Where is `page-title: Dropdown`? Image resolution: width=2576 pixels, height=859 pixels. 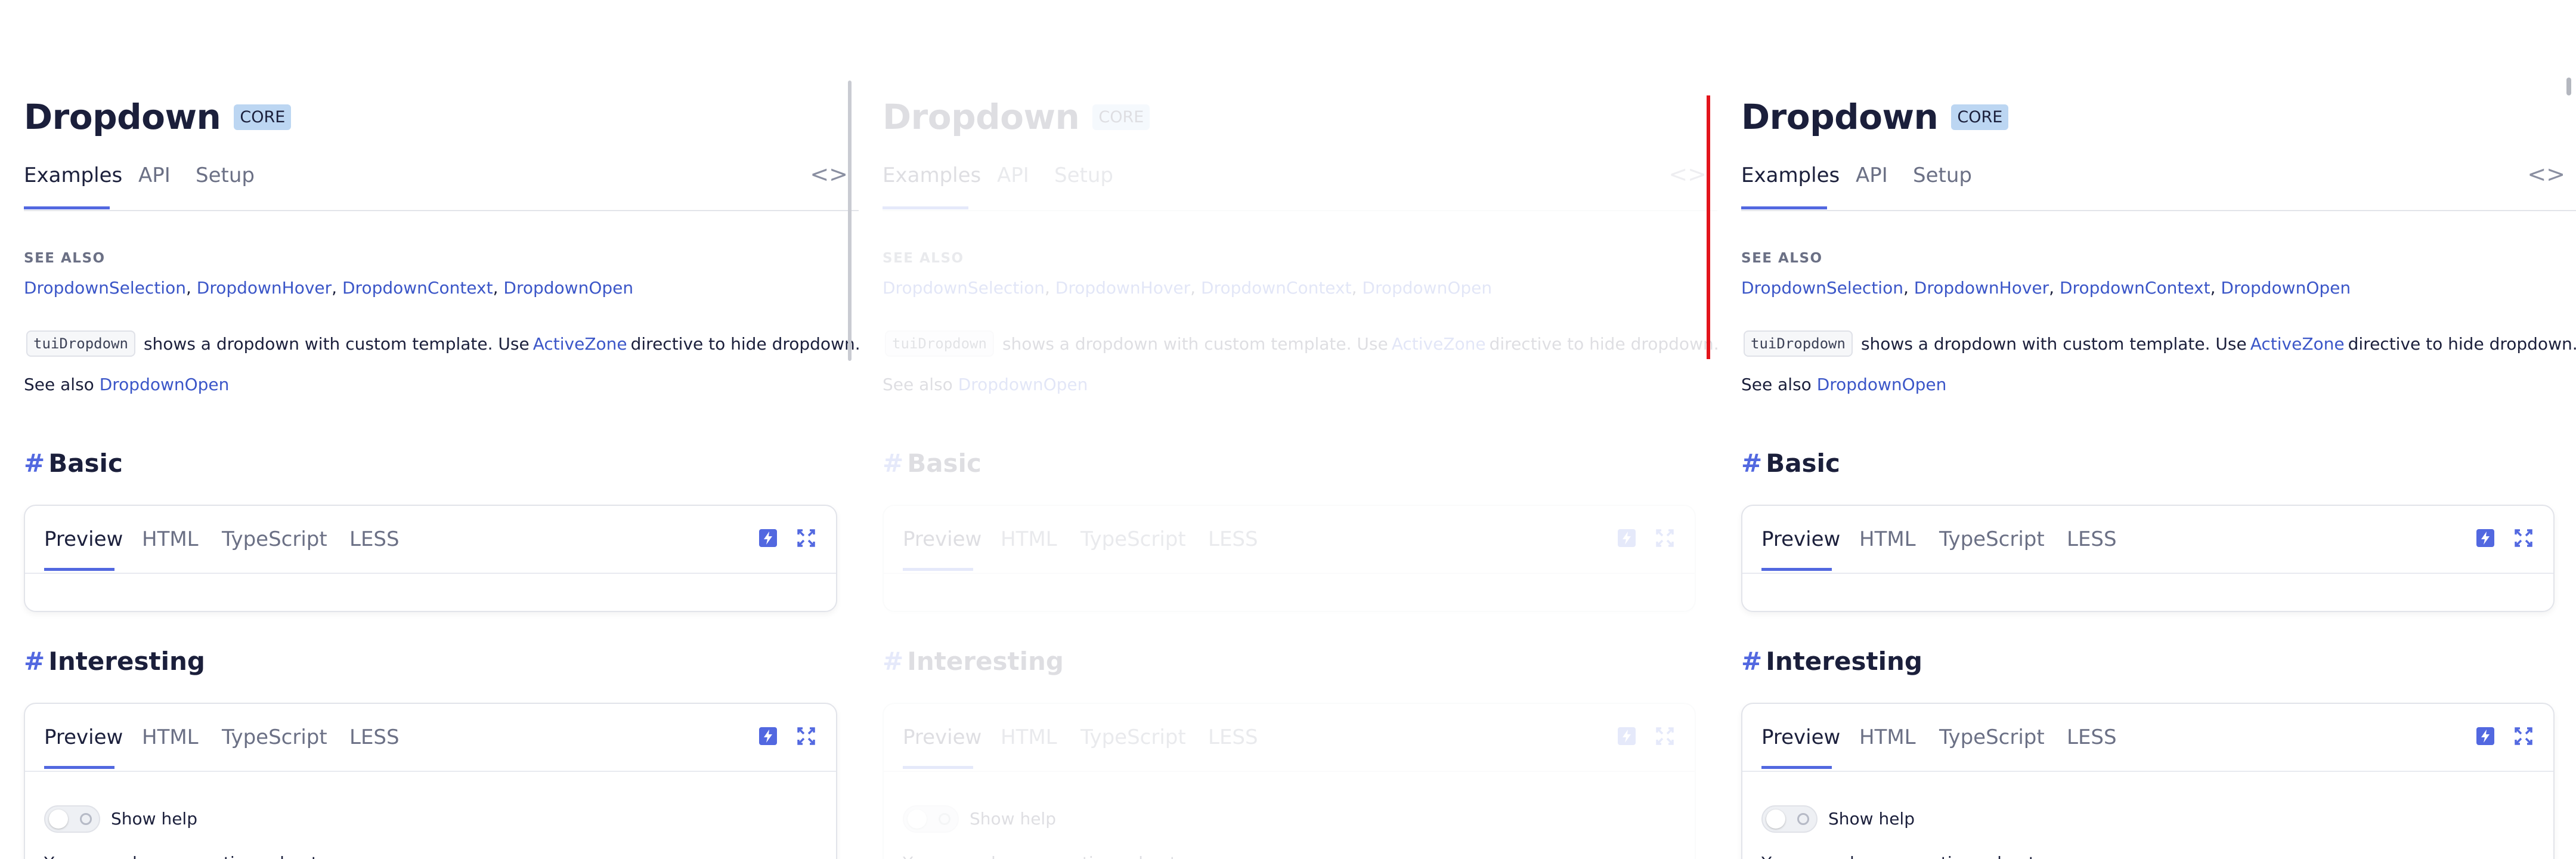 page-title: Dropdown is located at coordinates (982, 117).